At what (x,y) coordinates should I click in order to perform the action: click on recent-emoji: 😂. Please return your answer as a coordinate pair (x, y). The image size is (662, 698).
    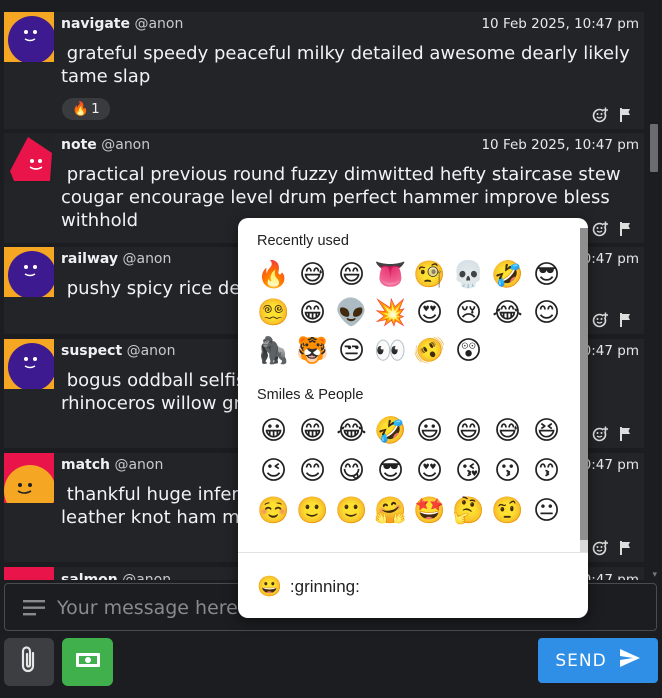
    Looking at the image, I should click on (507, 313).